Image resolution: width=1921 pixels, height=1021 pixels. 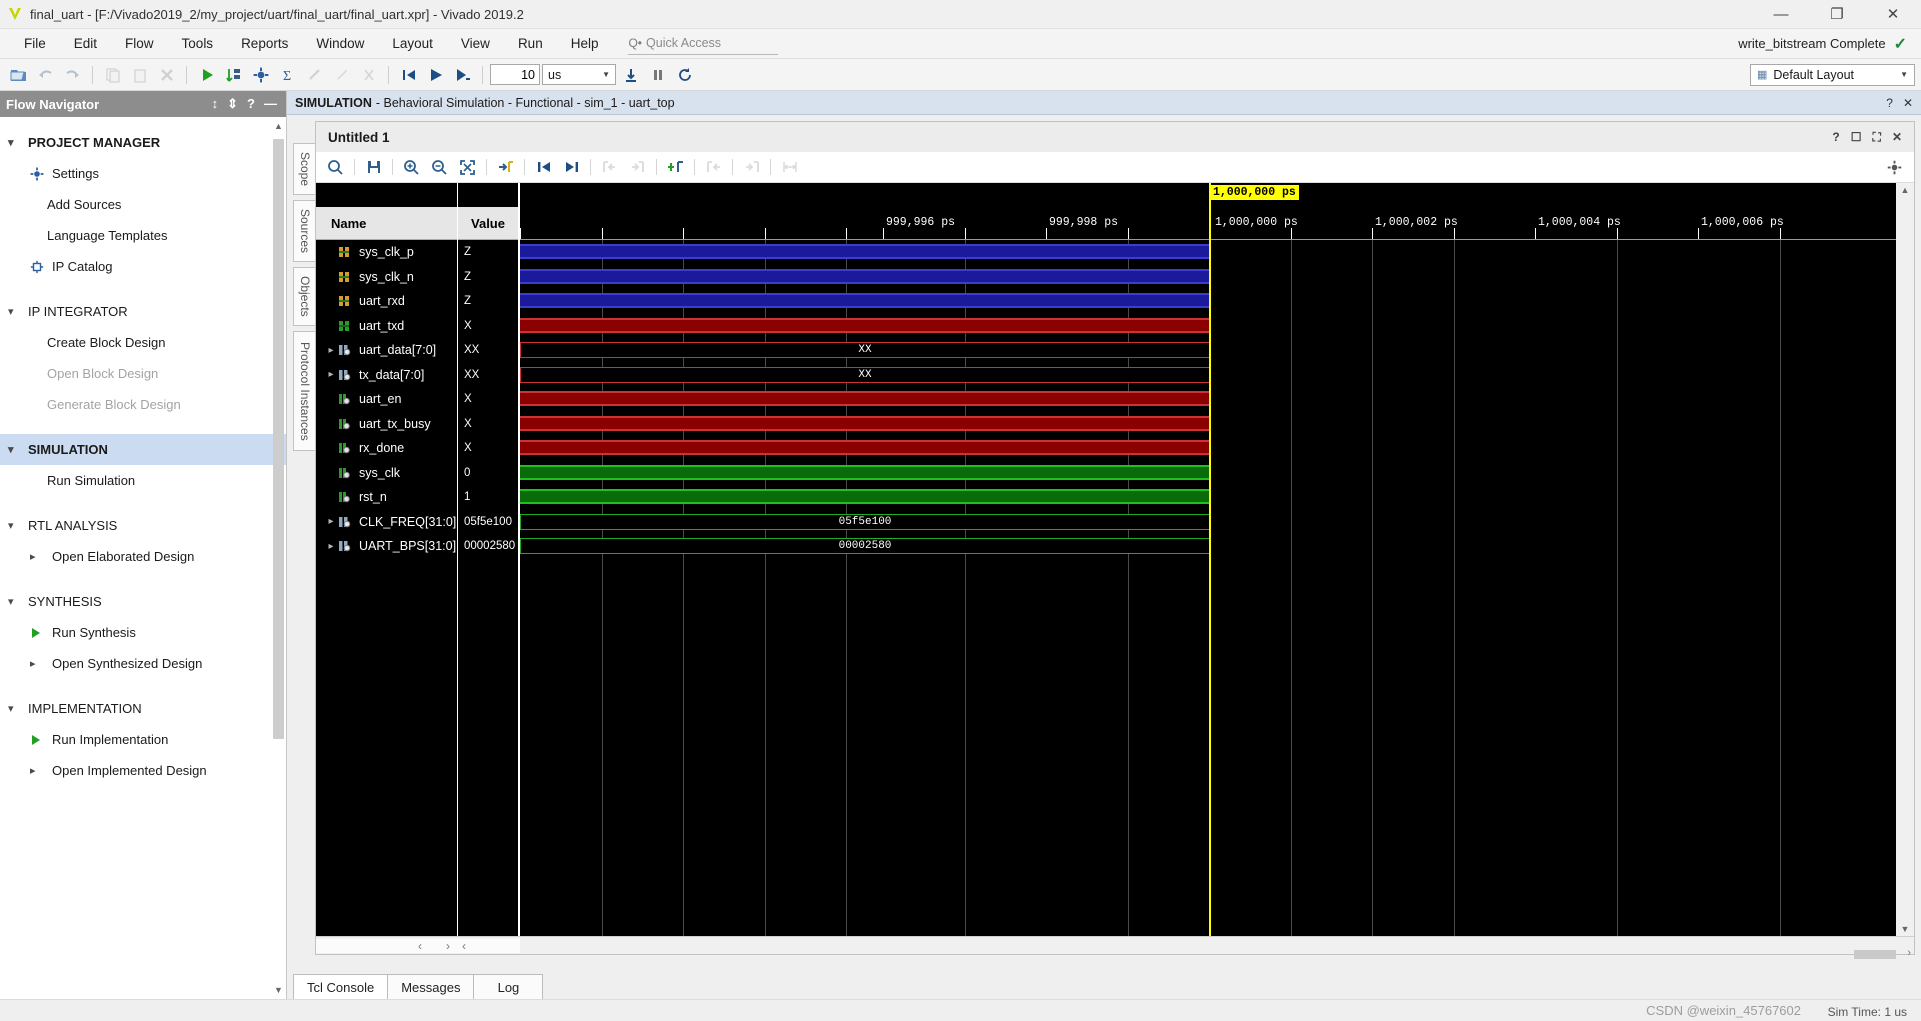 I want to click on time-cursor, so click(x=1210, y=559).